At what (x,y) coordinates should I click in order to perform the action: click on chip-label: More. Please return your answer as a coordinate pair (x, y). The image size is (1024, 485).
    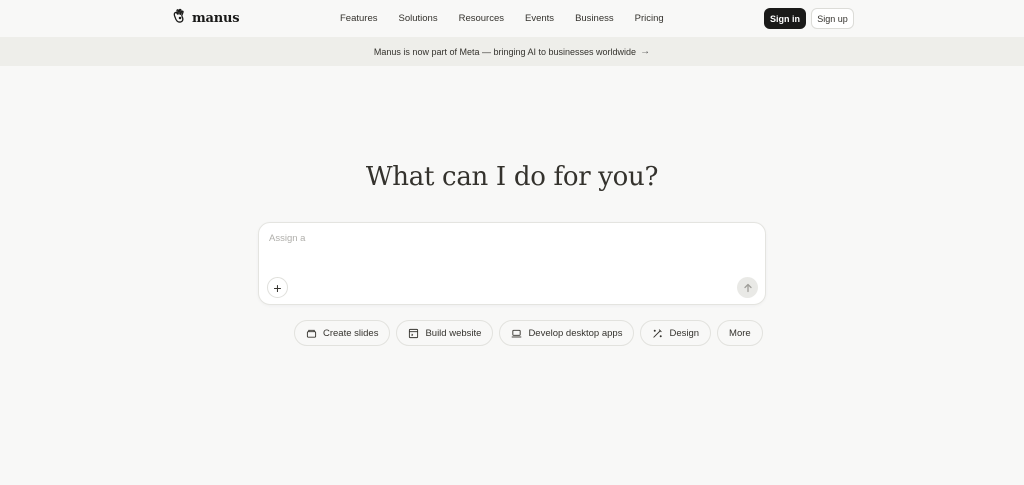
    Looking at the image, I should click on (740, 333).